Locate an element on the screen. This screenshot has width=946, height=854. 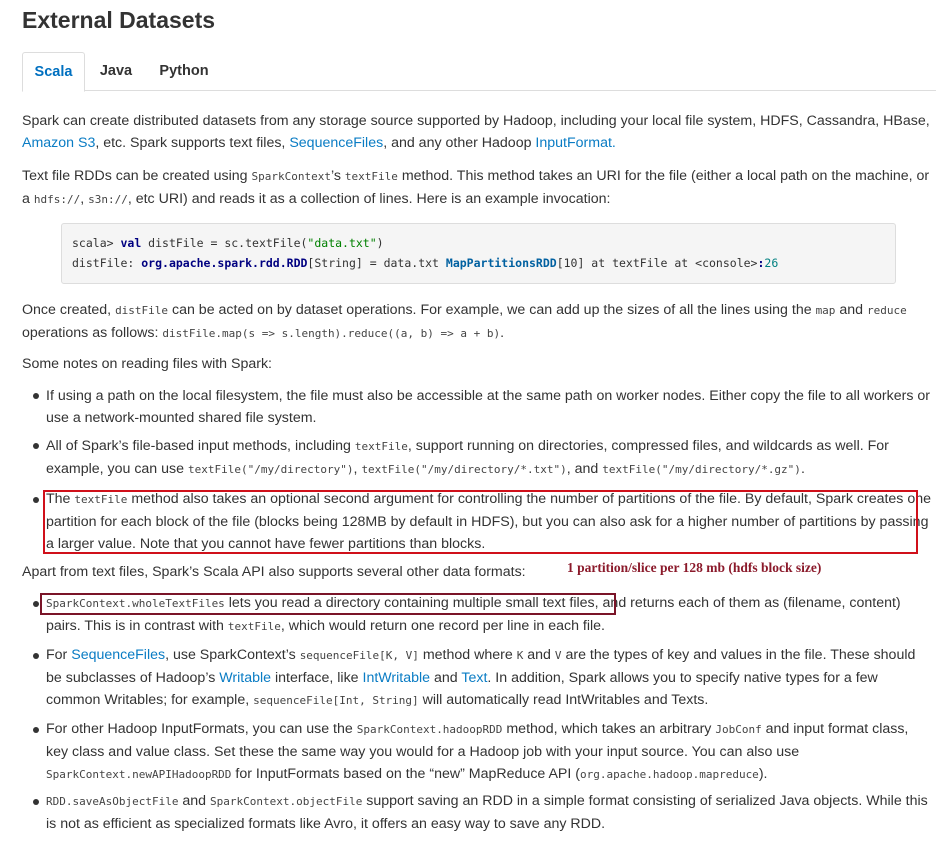
text: Text file RDDs can be created using is located at coordinates (137, 176).